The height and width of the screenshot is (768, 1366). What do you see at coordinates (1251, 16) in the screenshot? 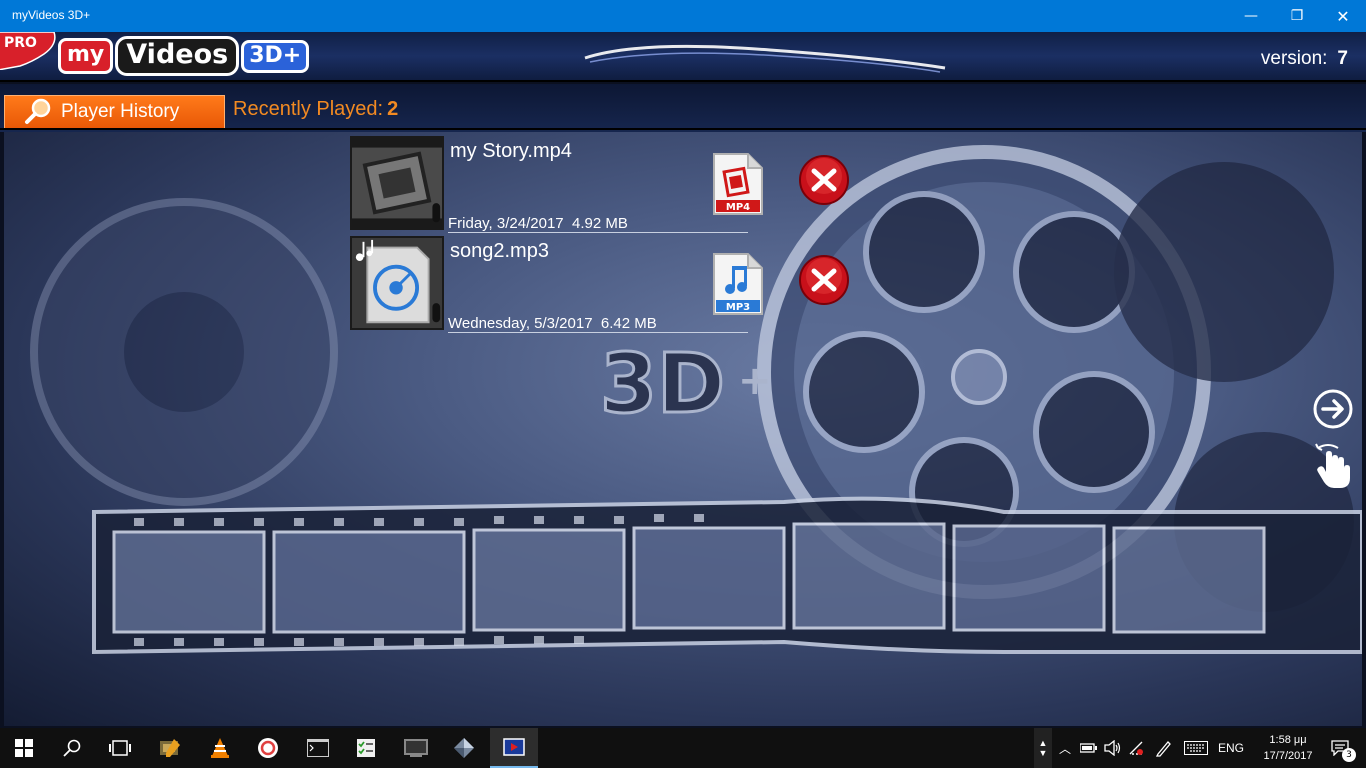
I see `minimize-button: —` at bounding box center [1251, 16].